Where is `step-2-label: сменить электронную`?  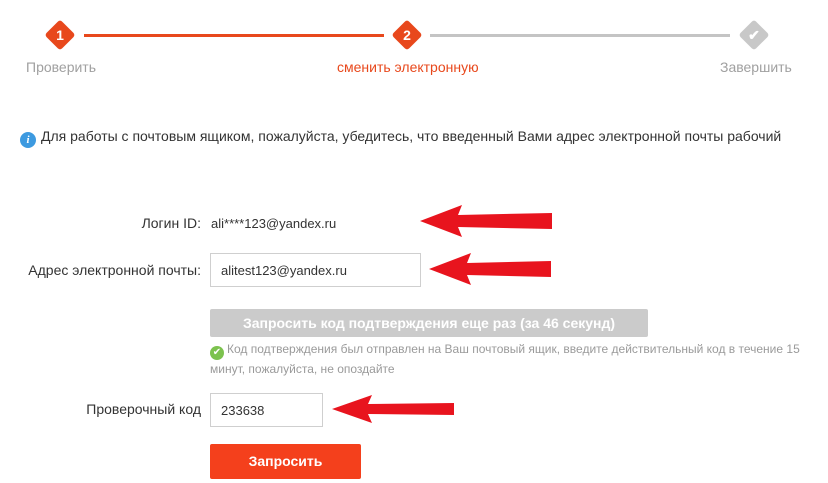
step-2-label: сменить электронную is located at coordinates (408, 67).